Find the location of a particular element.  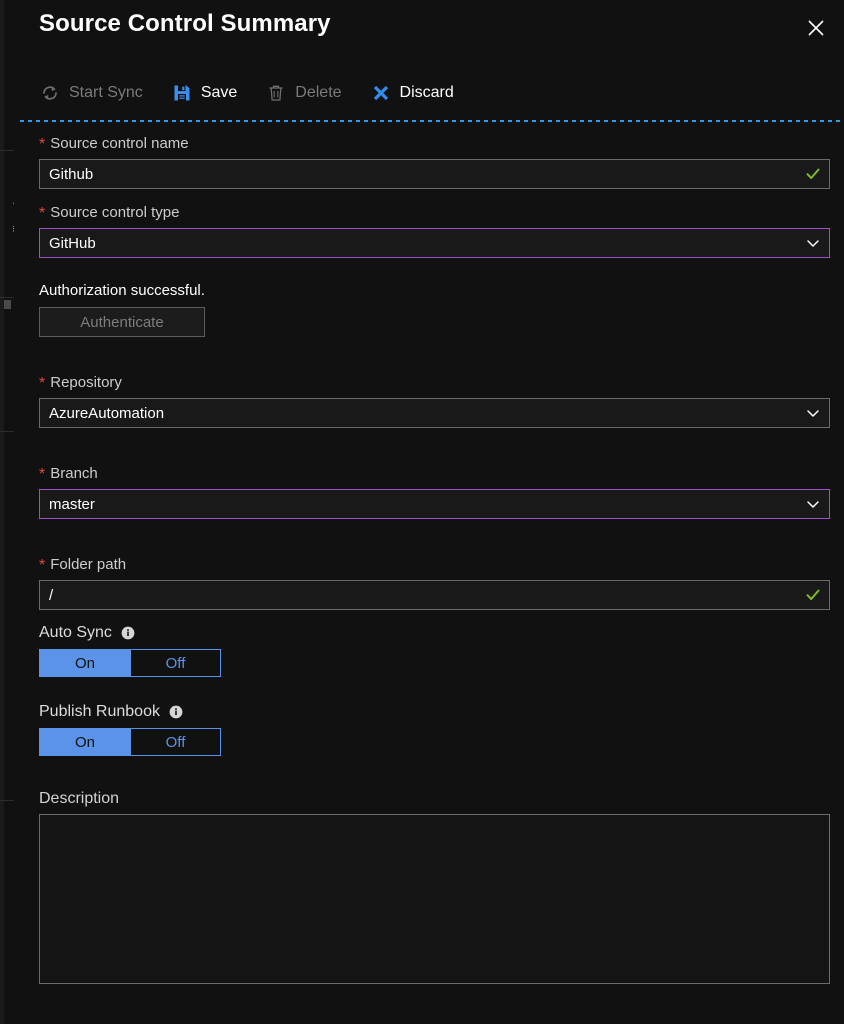

auto-sync-off-option: Off is located at coordinates (175, 663).